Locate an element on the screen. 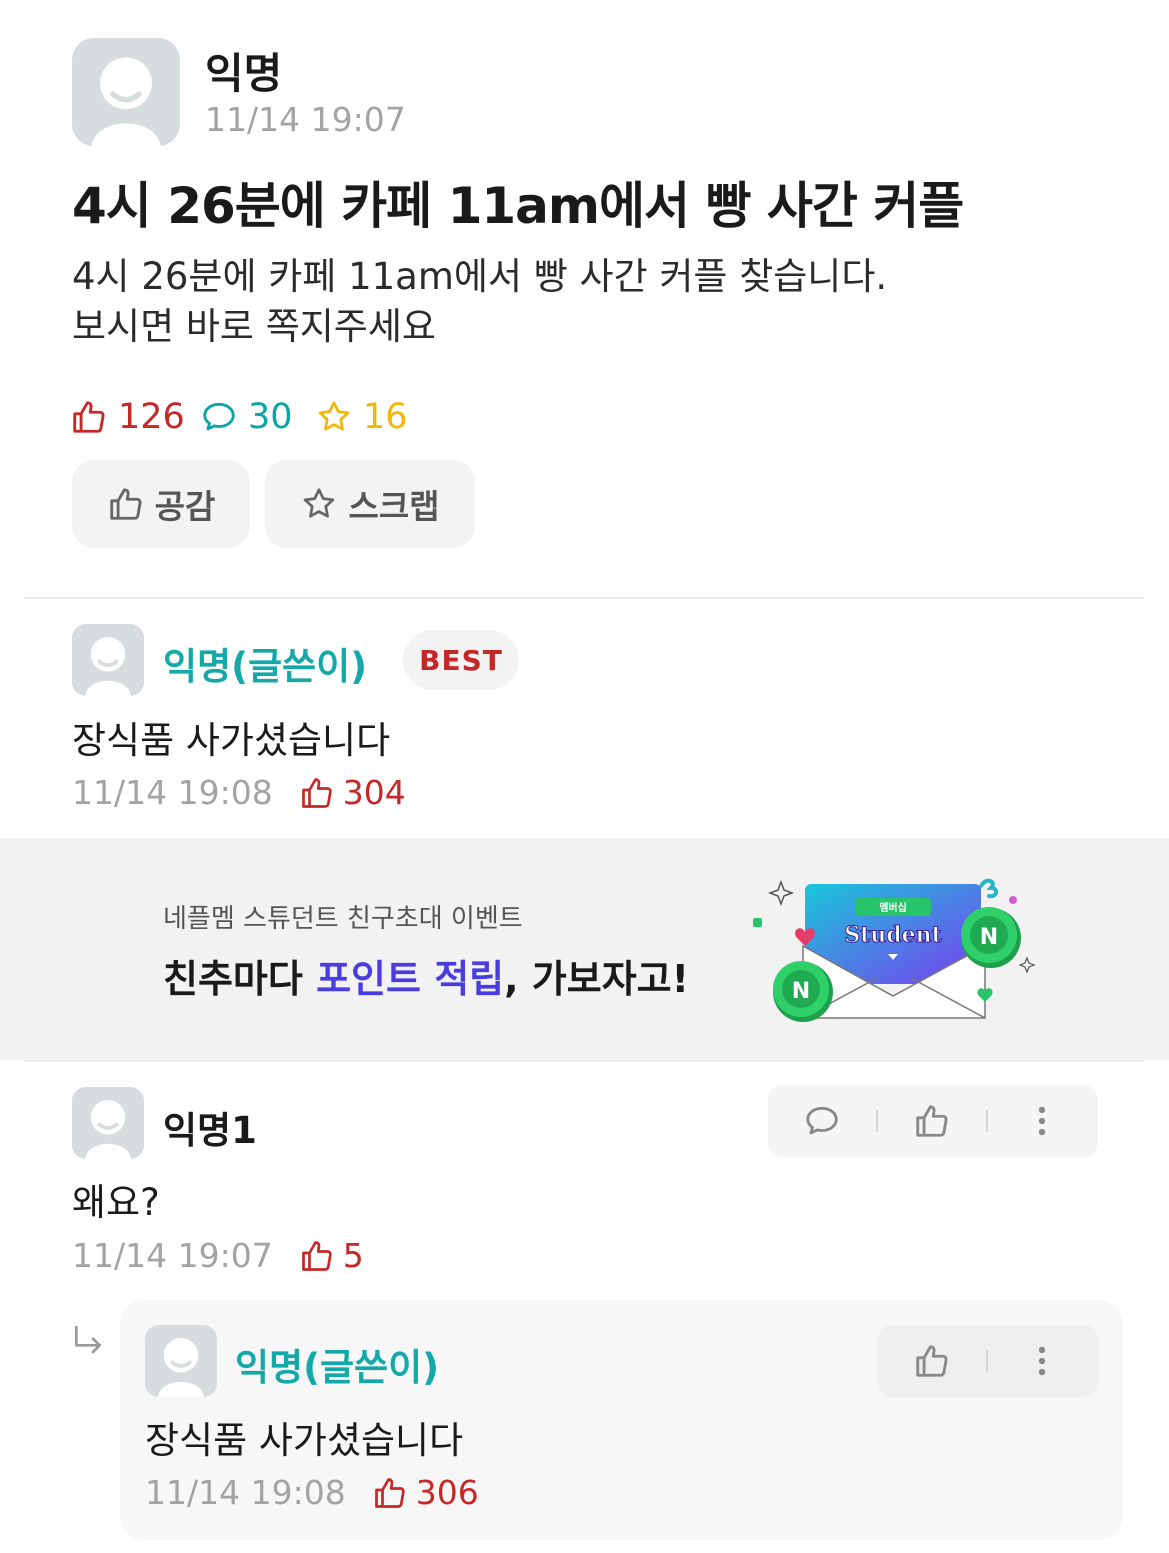 This screenshot has height=1553, width=1169. reply-toolbar is located at coordinates (988, 1361).